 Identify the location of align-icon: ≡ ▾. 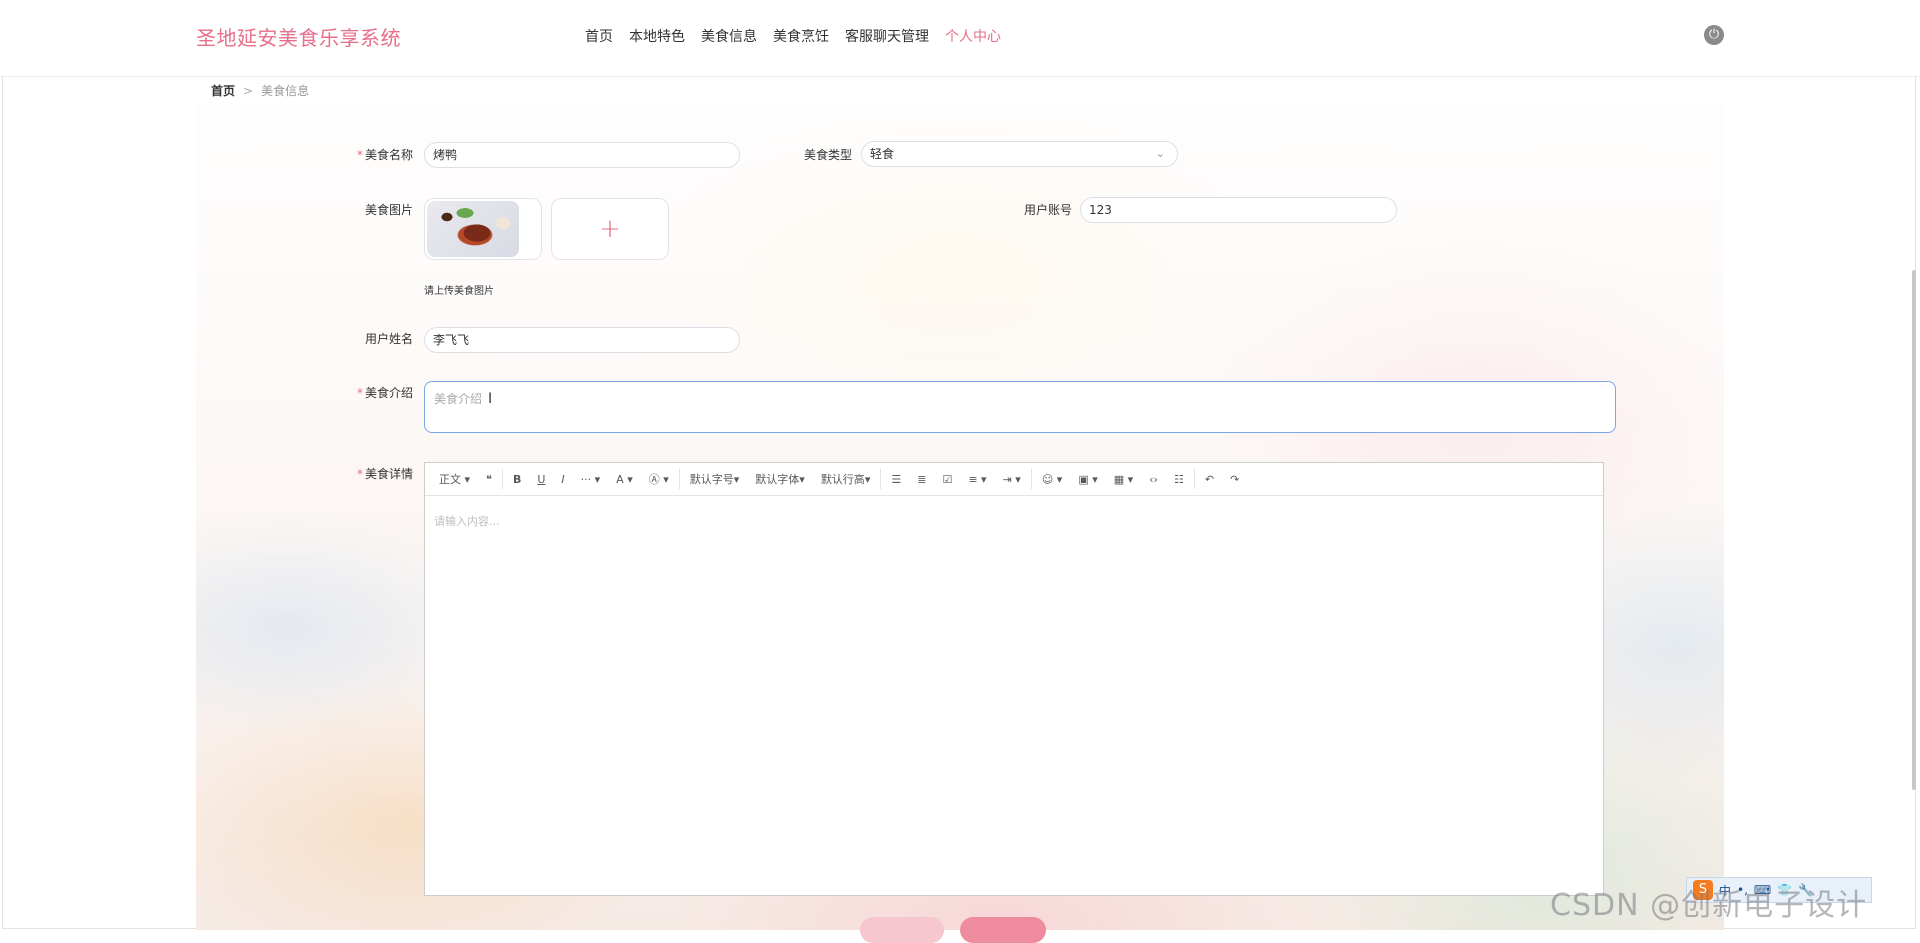
(977, 479).